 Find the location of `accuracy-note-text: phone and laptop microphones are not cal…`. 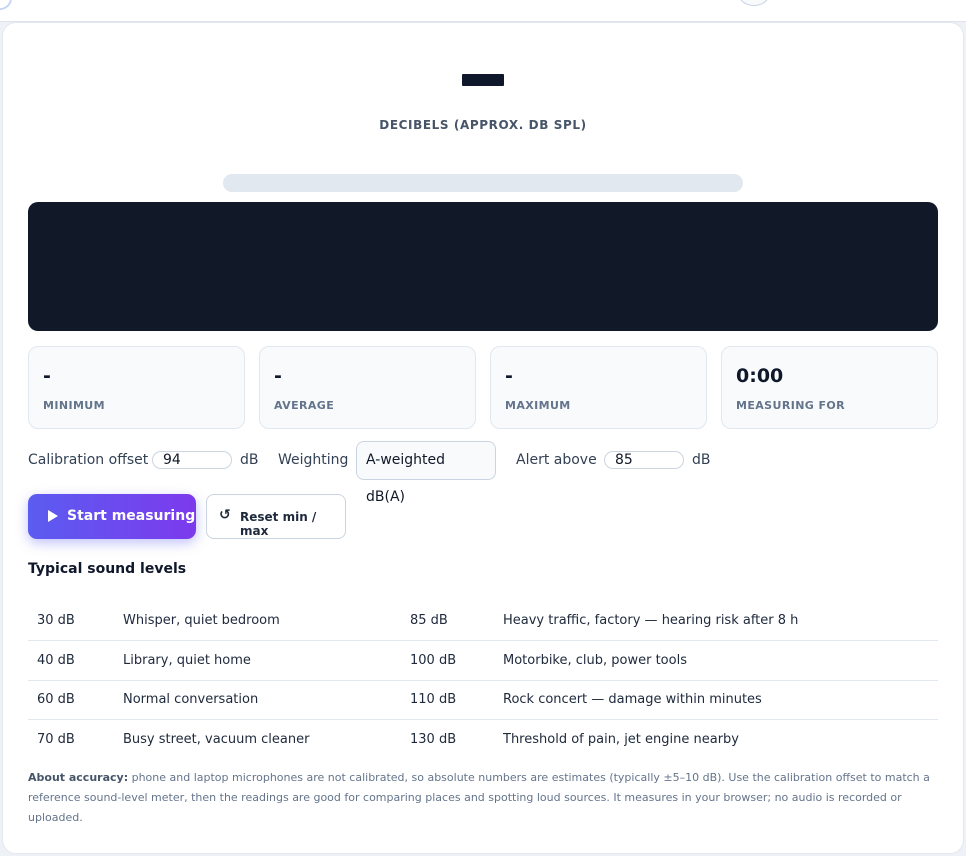

accuracy-note-text: phone and laptop microphones are not cal… is located at coordinates (479, 797).